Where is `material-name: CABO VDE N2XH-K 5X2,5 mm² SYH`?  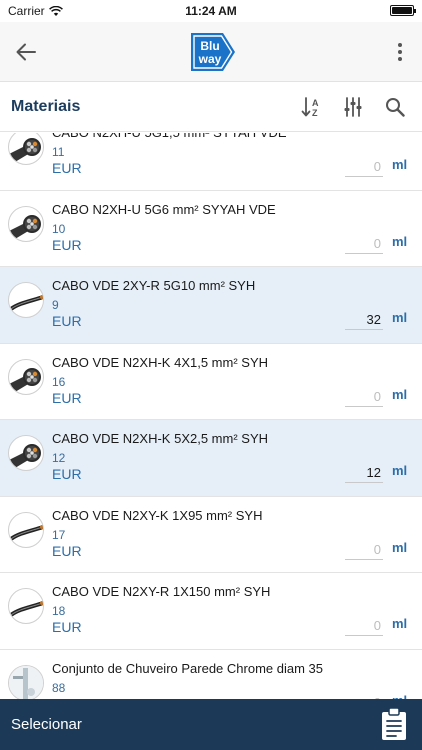
material-name: CABO VDE N2XH-K 5X2,5 mm² SYH is located at coordinates (160, 438).